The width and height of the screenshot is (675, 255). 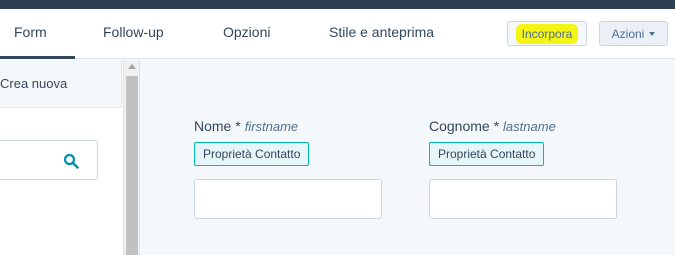 What do you see at coordinates (133, 32) in the screenshot?
I see `tab-follow-up: Follow-up` at bounding box center [133, 32].